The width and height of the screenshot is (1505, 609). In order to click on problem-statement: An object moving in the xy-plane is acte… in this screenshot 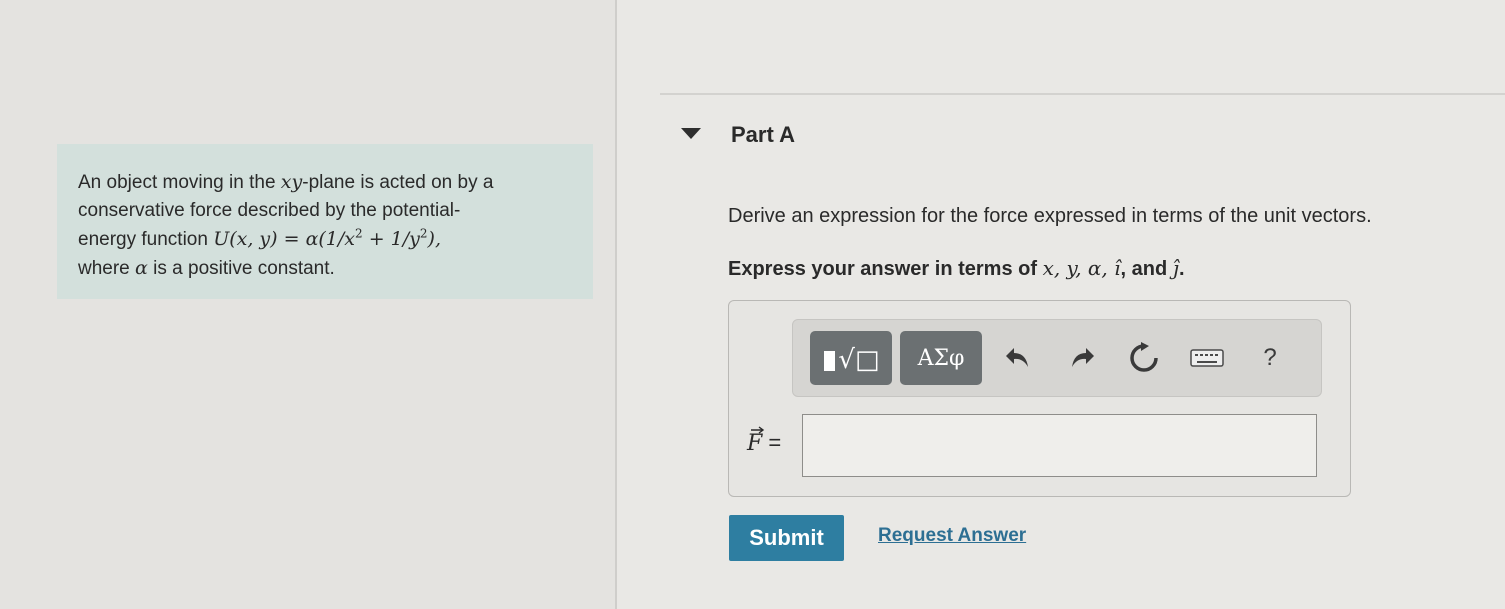, I will do `click(325, 221)`.